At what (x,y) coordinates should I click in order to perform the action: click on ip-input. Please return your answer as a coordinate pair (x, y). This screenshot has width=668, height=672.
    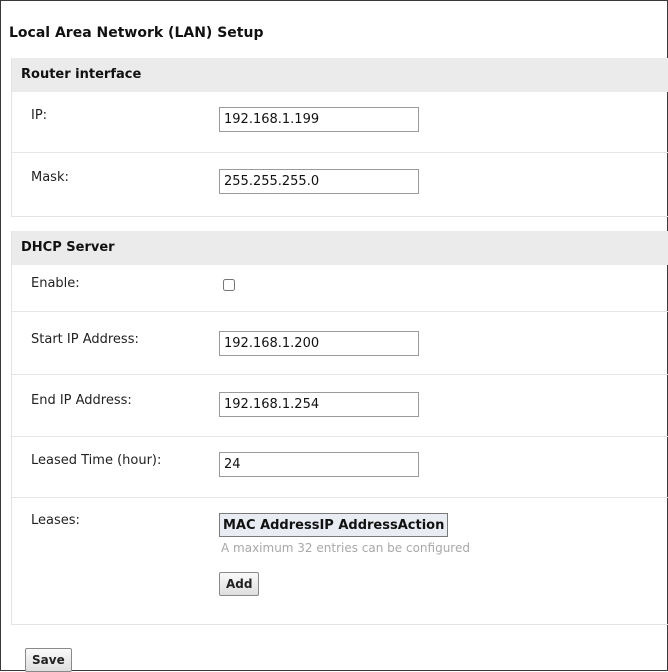
    Looking at the image, I should click on (319, 119).